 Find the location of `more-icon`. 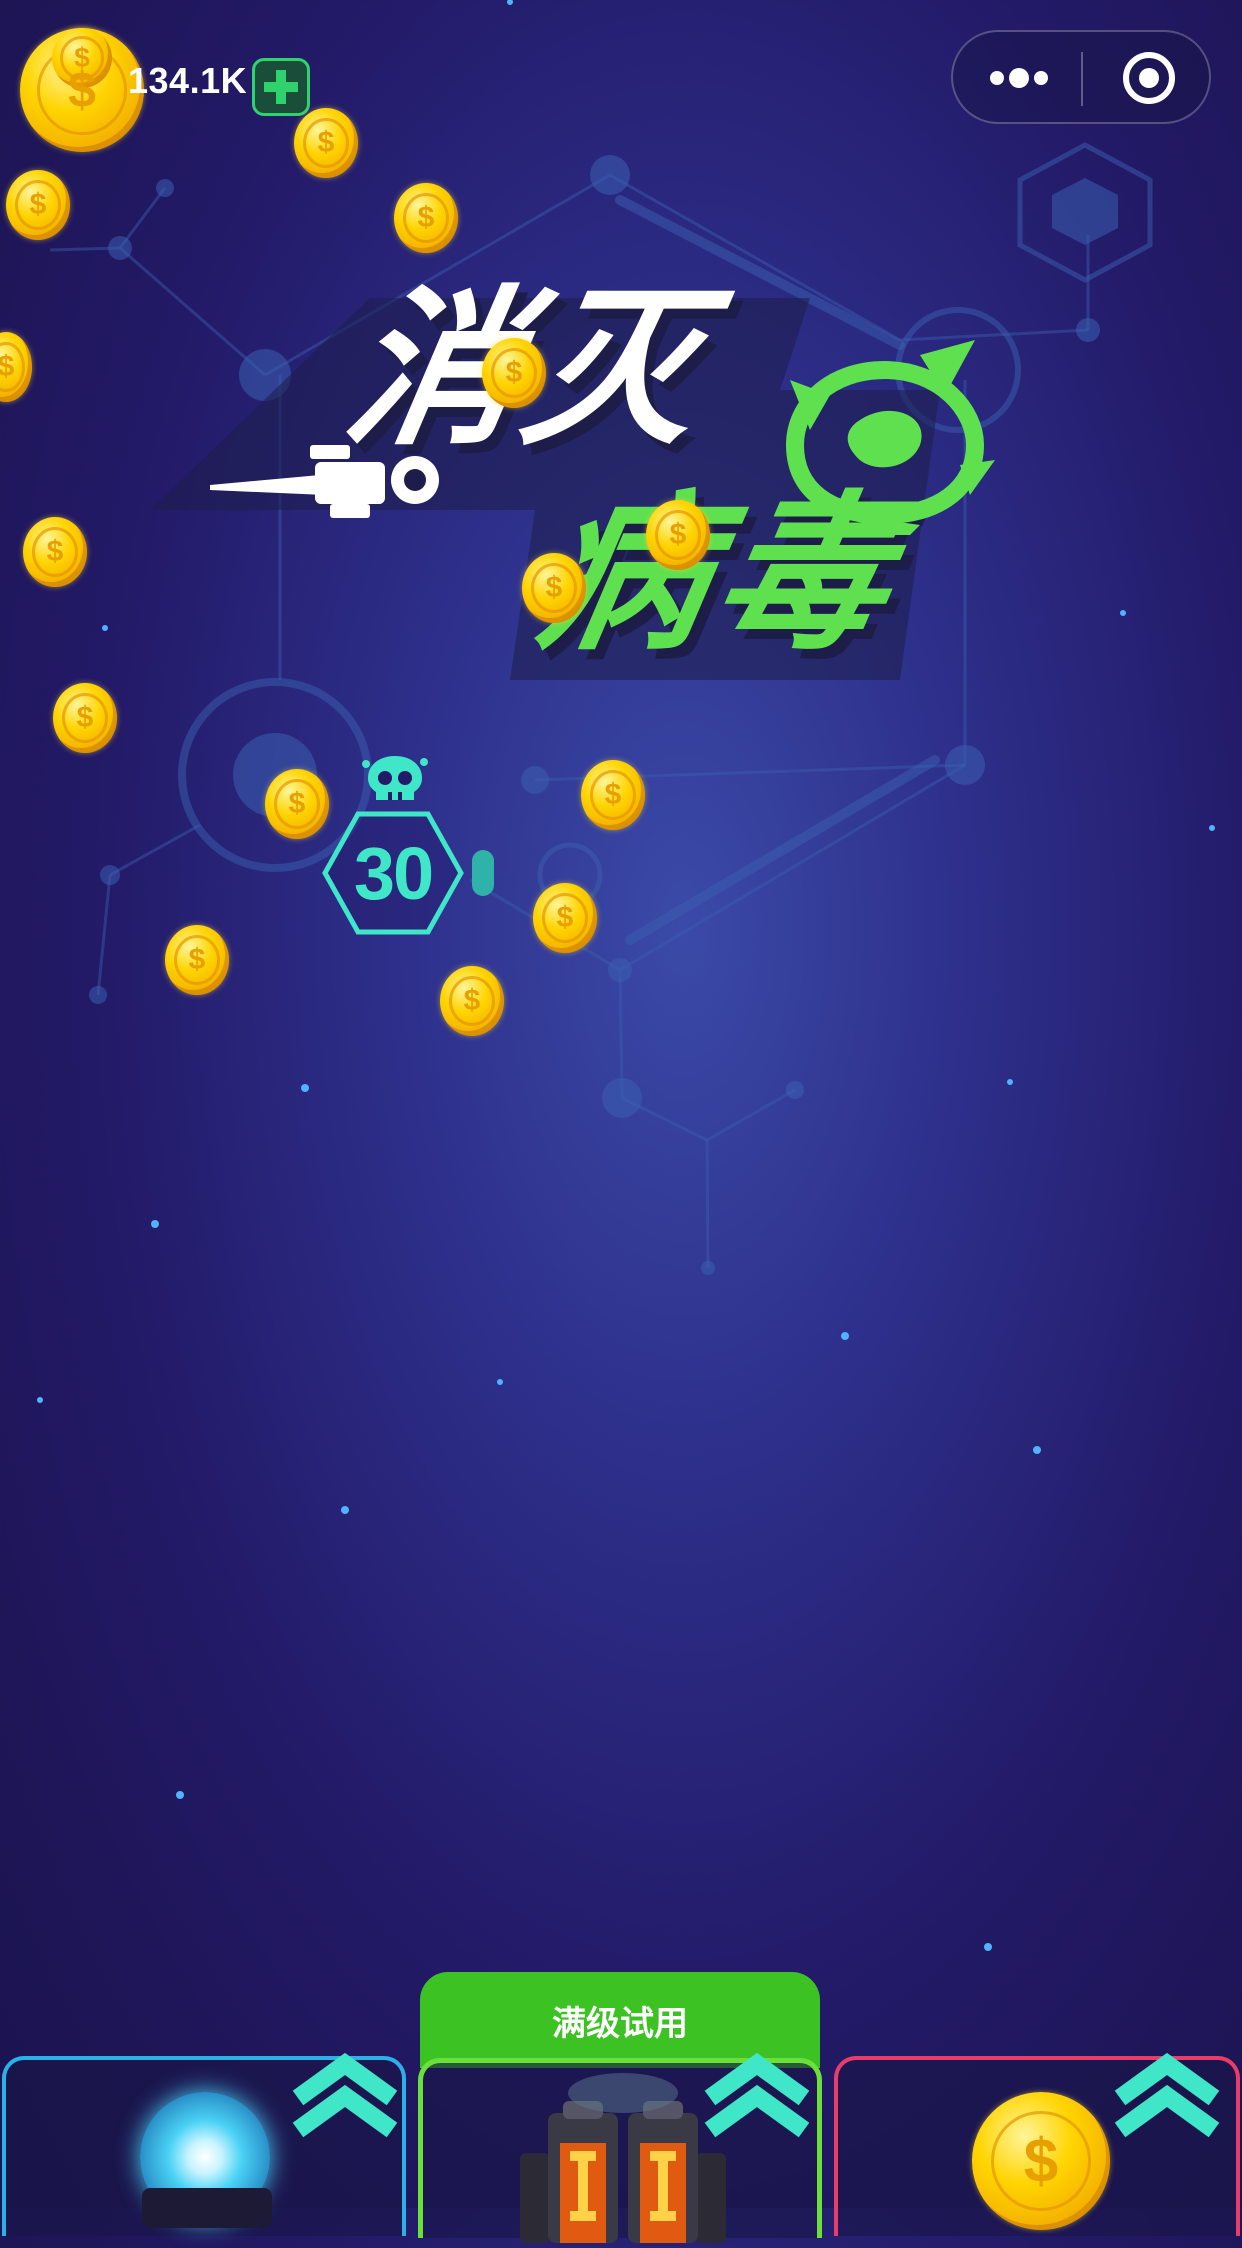

more-icon is located at coordinates (1019, 78).